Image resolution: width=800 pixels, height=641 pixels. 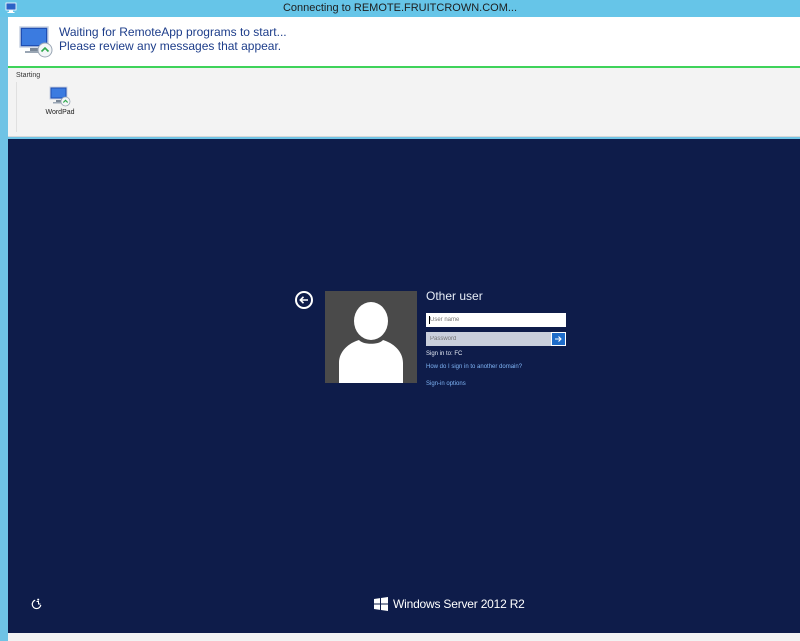 I want to click on window-bottom-edge, so click(x=404, y=637).